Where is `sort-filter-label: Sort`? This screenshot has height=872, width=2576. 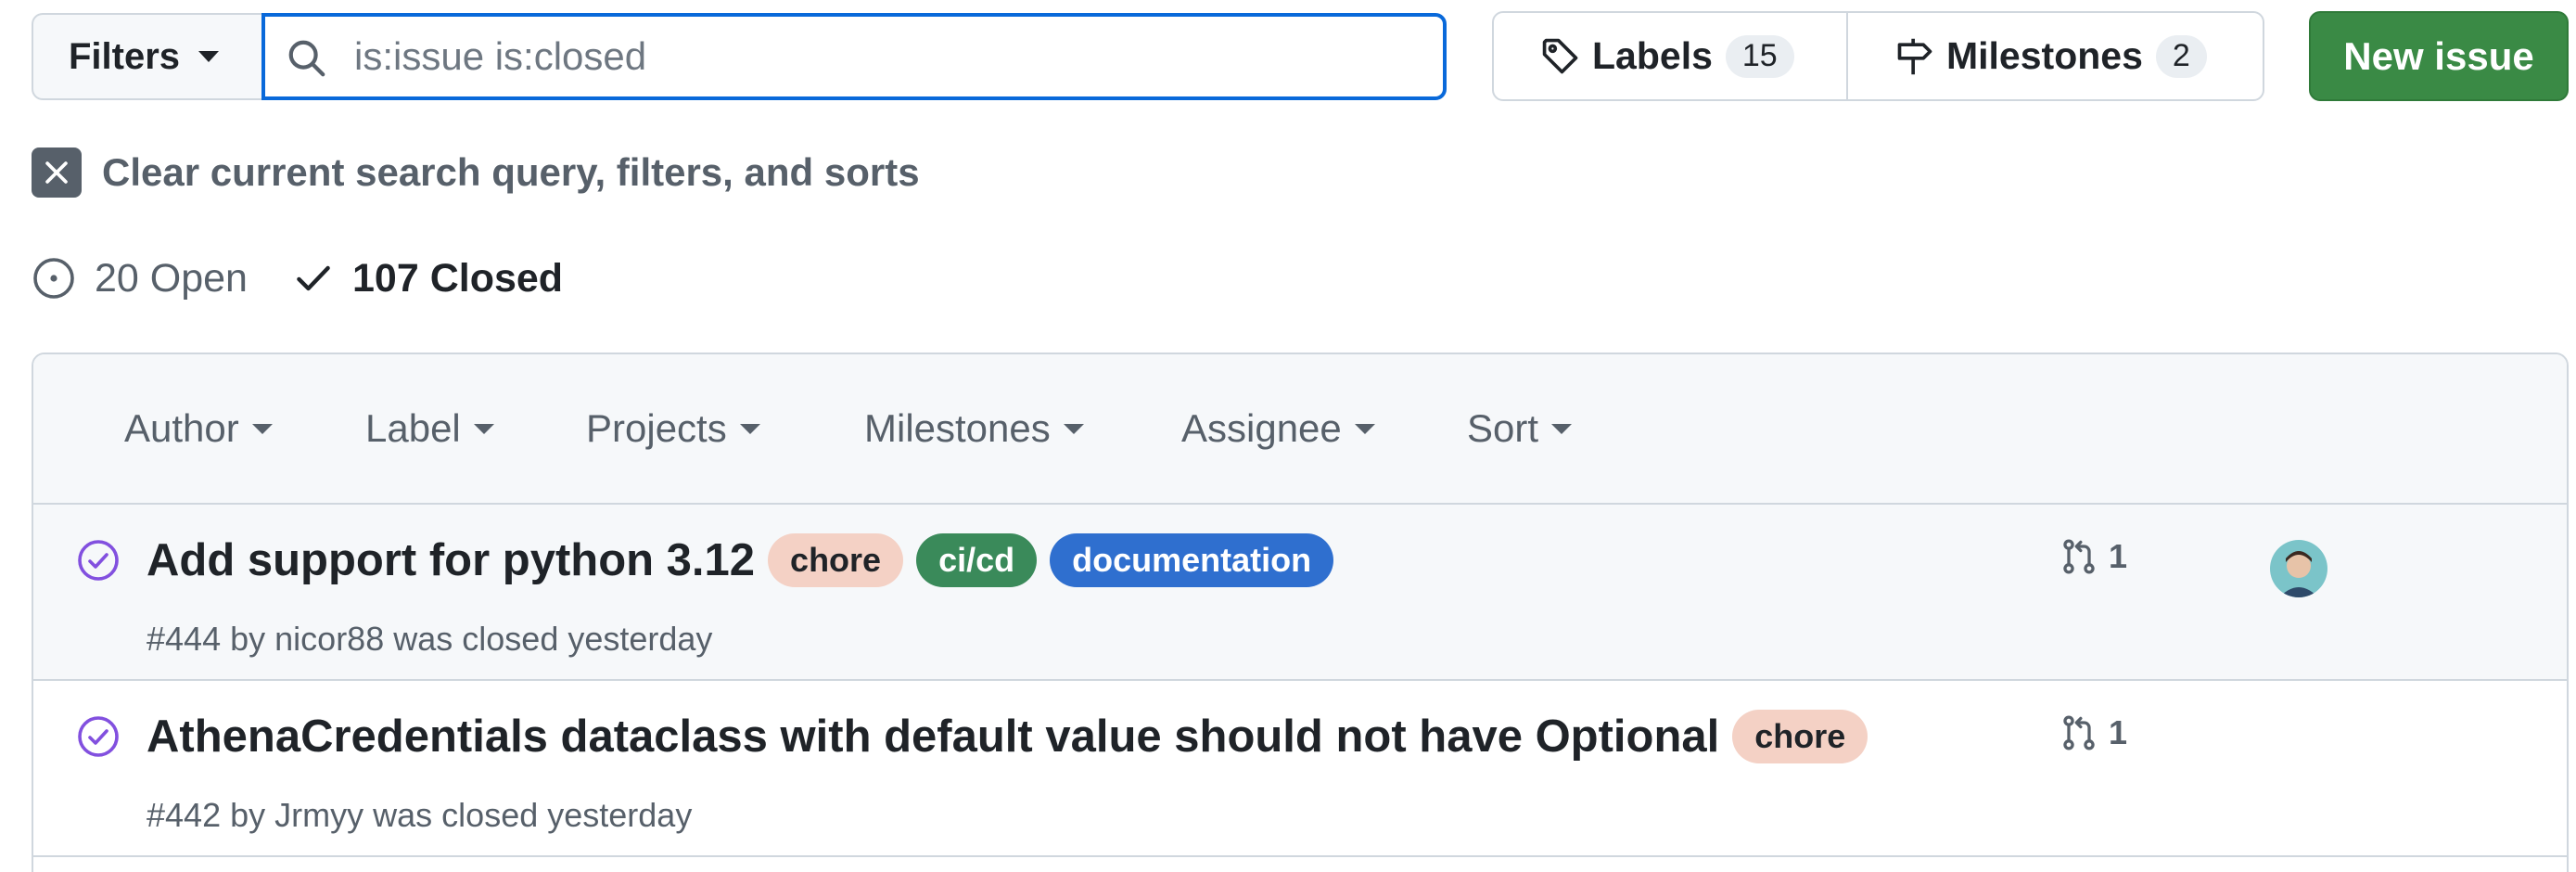 sort-filter-label: Sort is located at coordinates (1503, 428).